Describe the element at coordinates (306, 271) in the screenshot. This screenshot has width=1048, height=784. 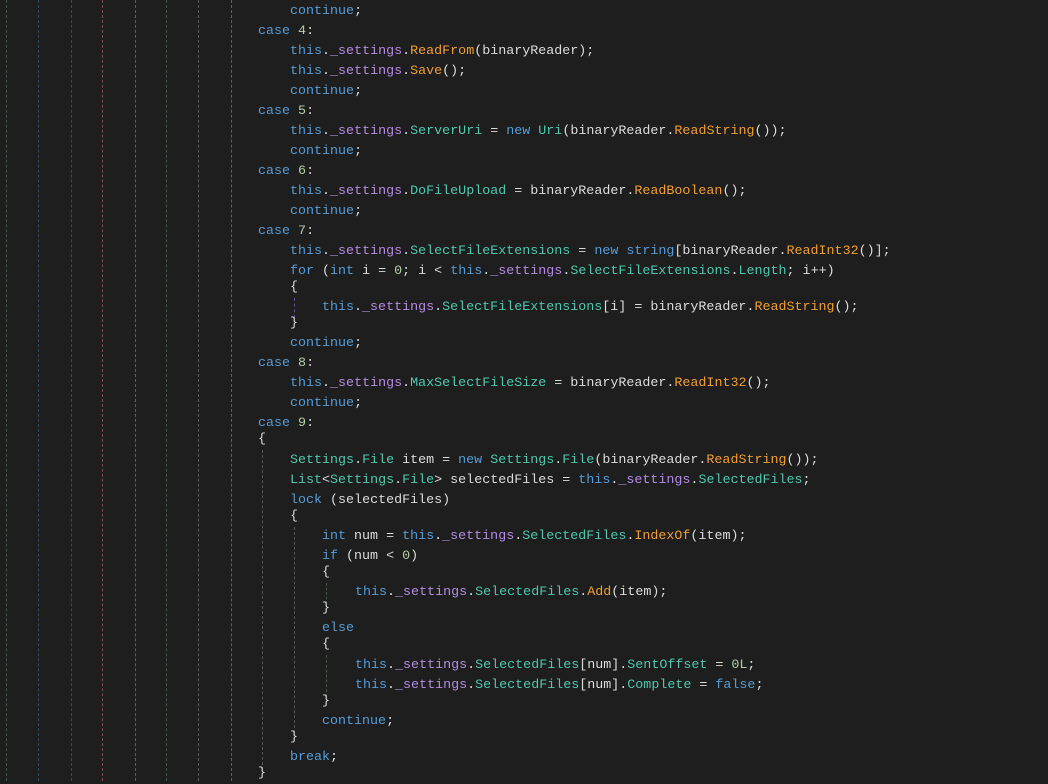
I see `code-token: for` at that location.